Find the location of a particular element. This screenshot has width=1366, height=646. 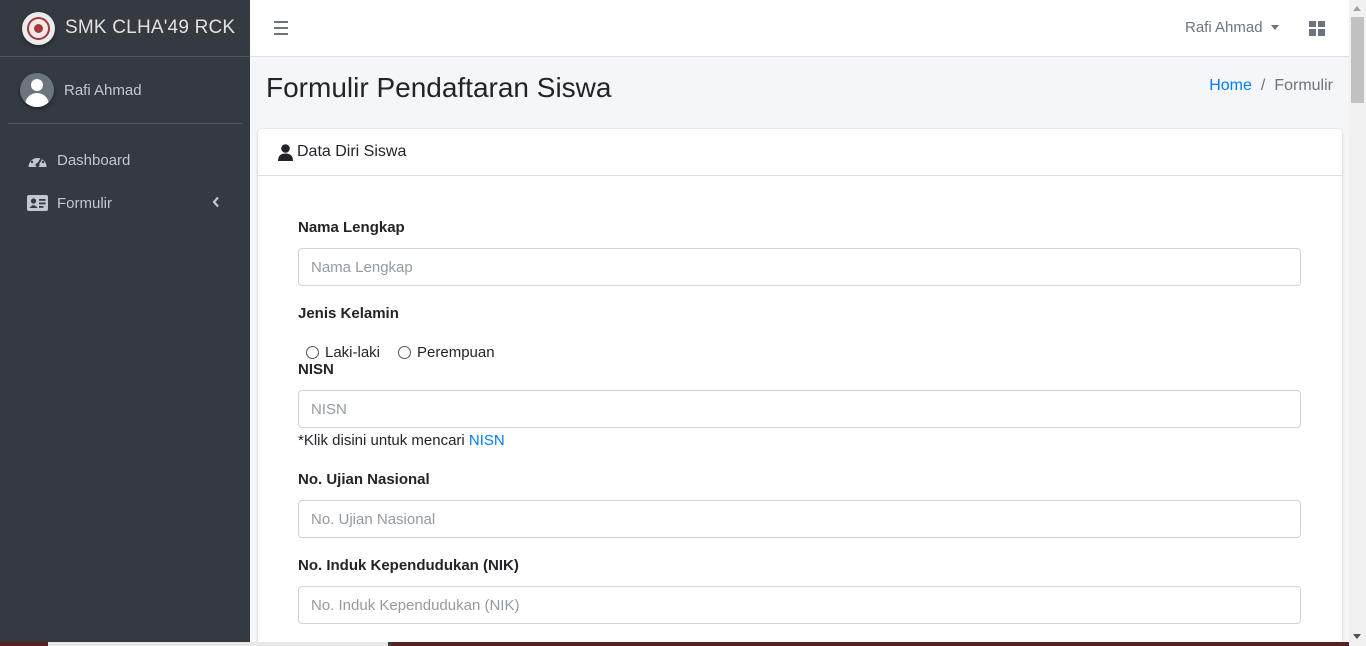

scrollbar is located at coordinates (1357, 323).